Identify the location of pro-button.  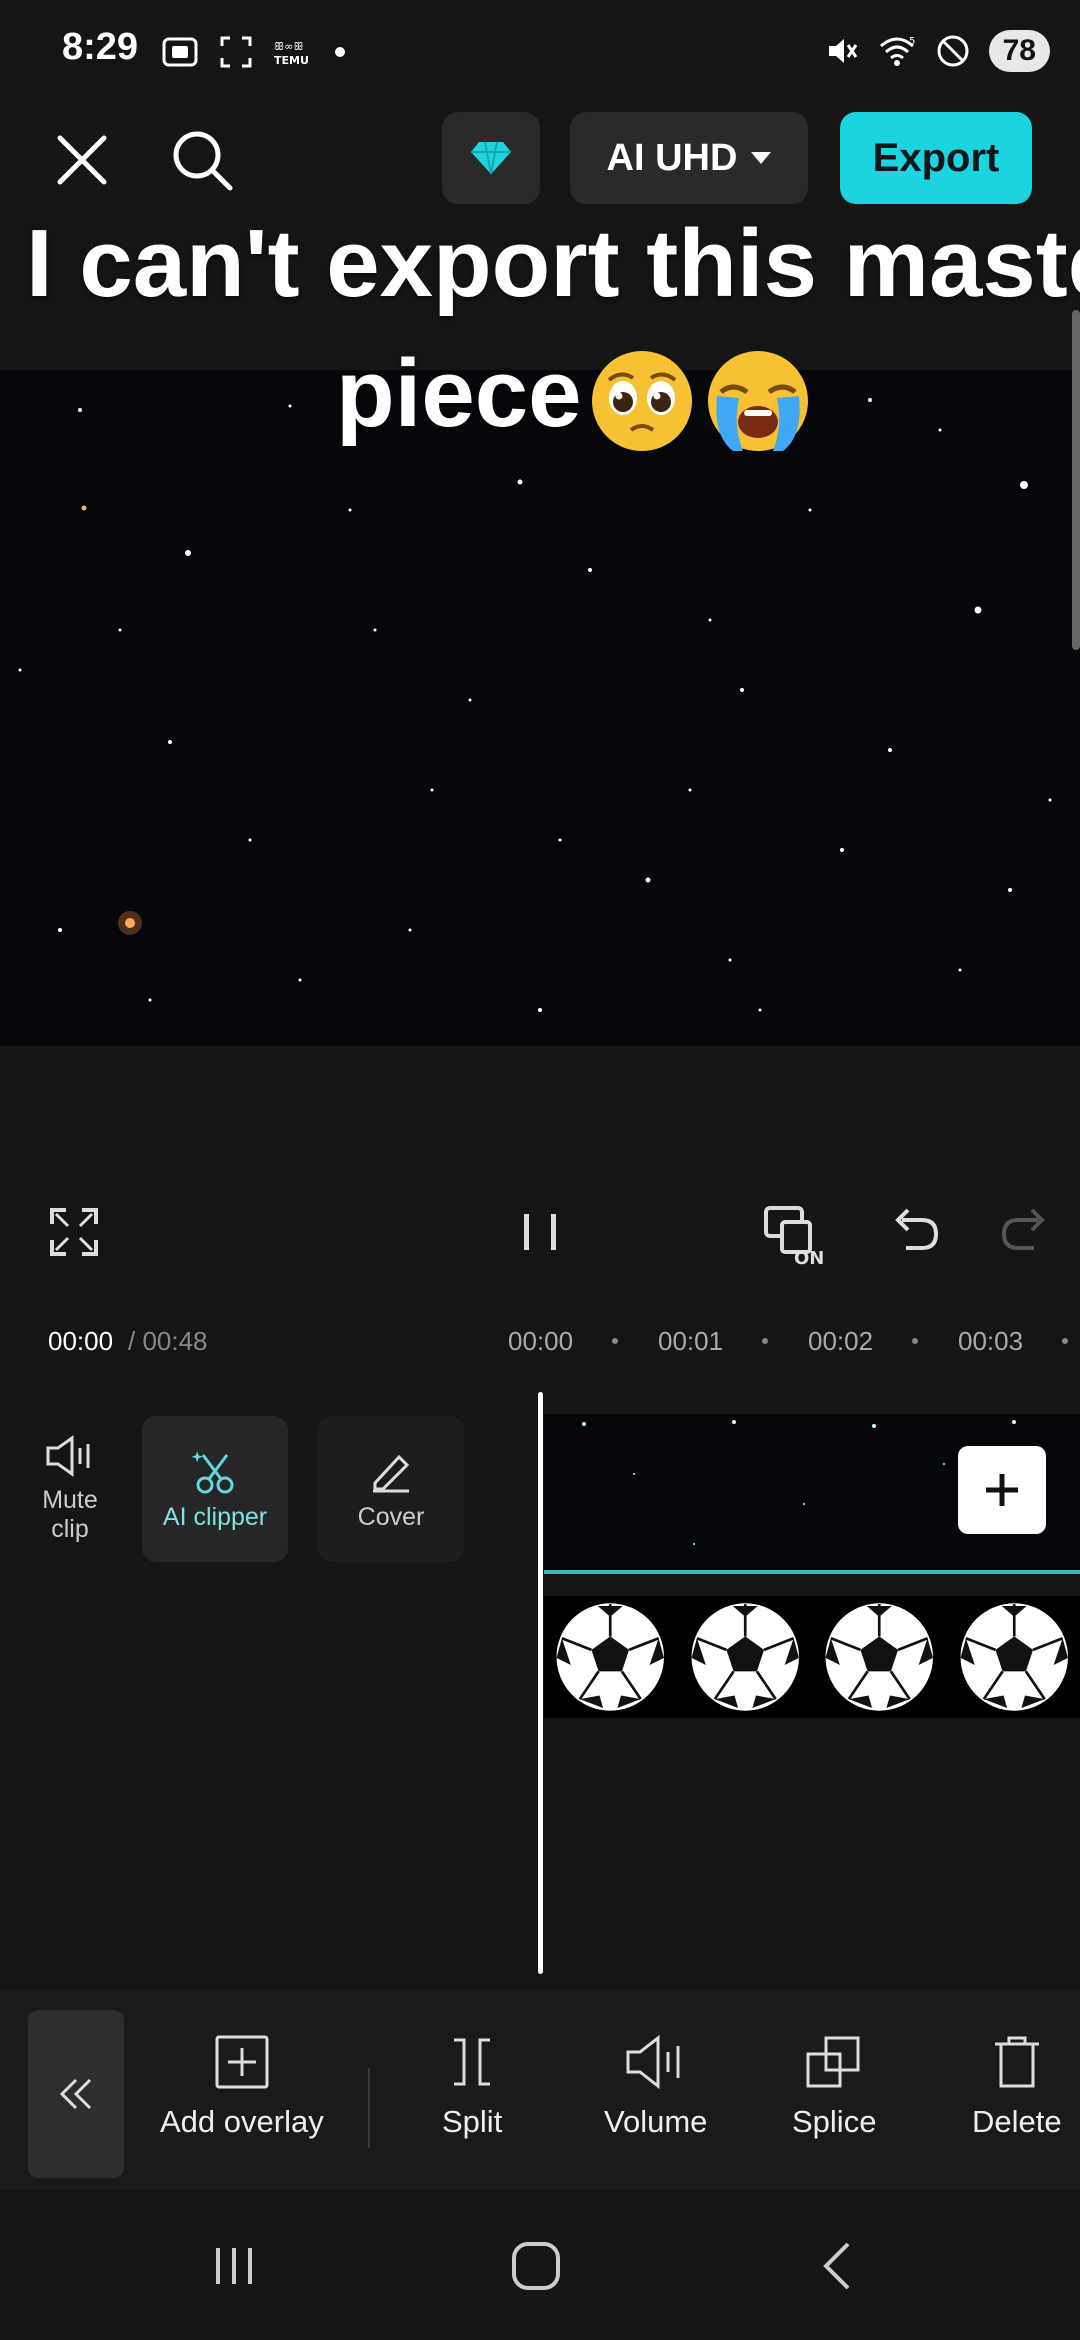
(491, 158).